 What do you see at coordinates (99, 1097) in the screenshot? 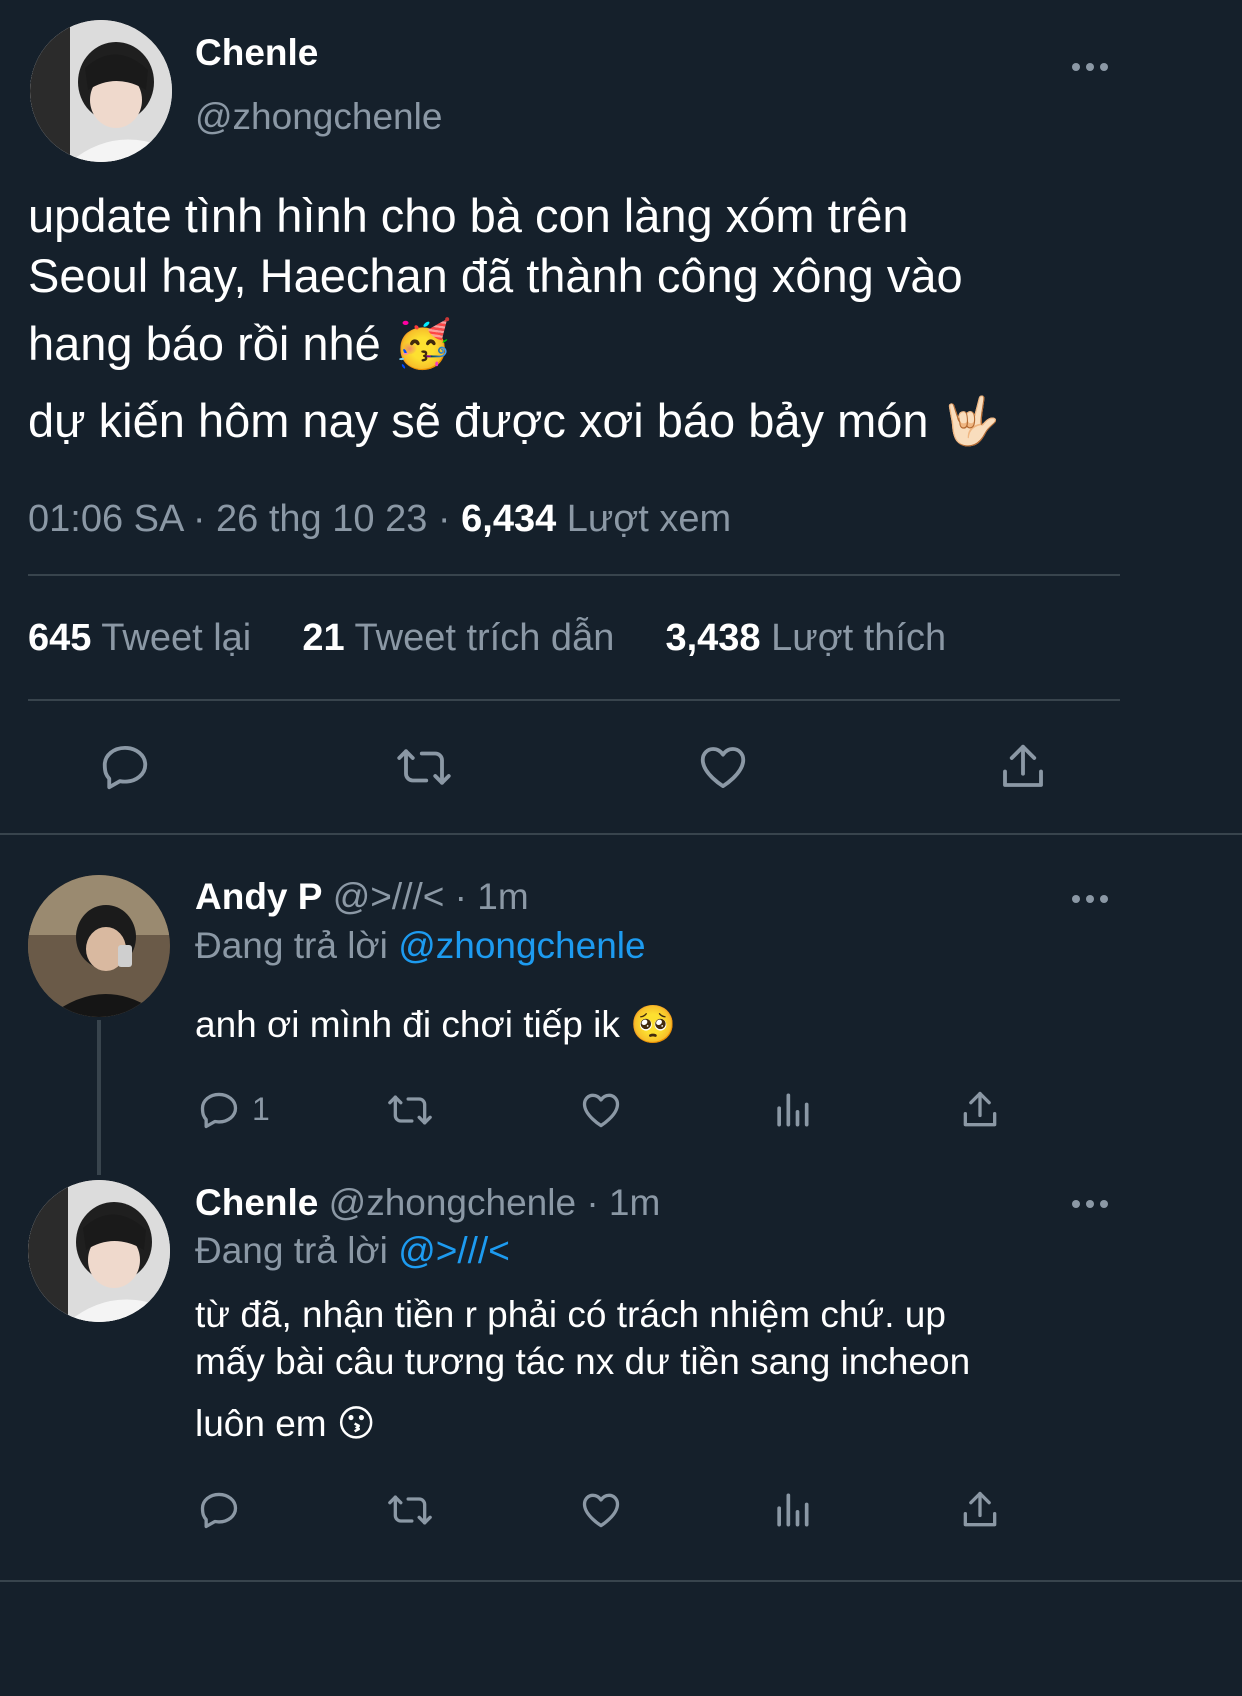
I see `thread-connector-line` at bounding box center [99, 1097].